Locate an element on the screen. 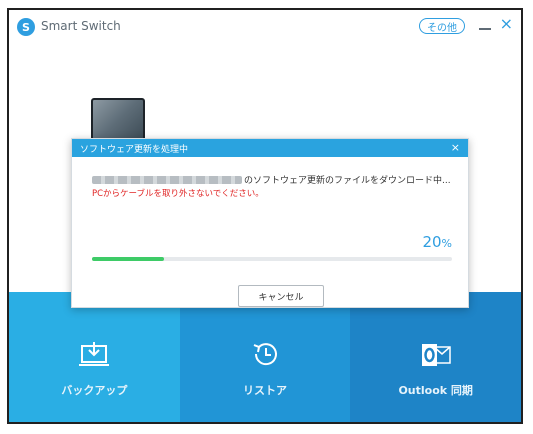  cable-warning: PCからケーブルを取り外さないでください。 is located at coordinates (178, 194).